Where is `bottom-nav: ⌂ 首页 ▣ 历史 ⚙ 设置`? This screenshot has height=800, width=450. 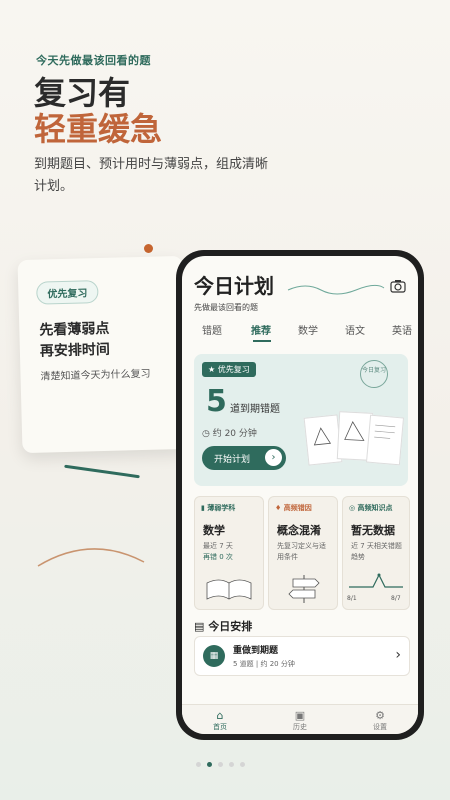
bottom-nav: ⌂ 首页 ▣ 历史 ⚙ 设置 is located at coordinates (300, 719).